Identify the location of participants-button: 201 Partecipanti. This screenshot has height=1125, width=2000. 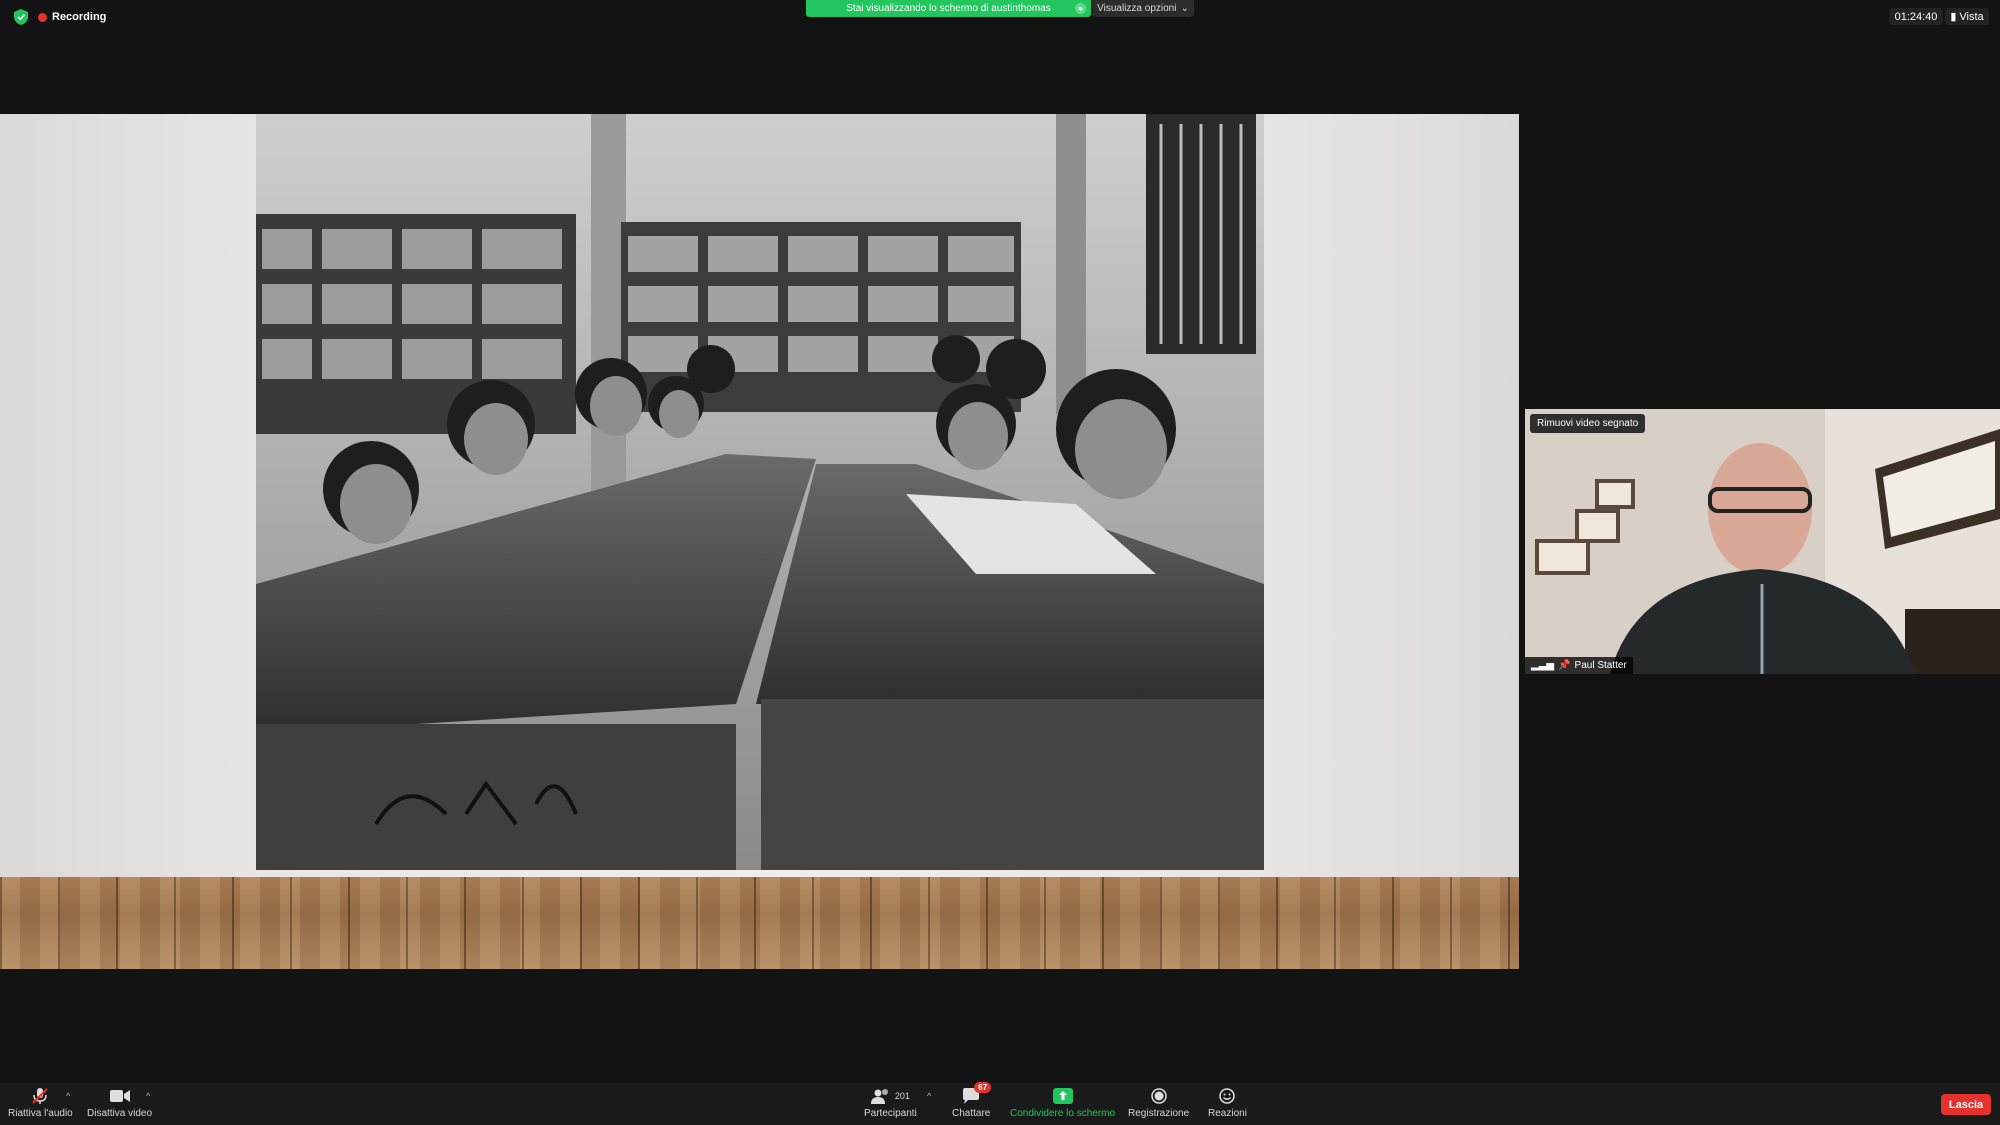
(890, 1103).